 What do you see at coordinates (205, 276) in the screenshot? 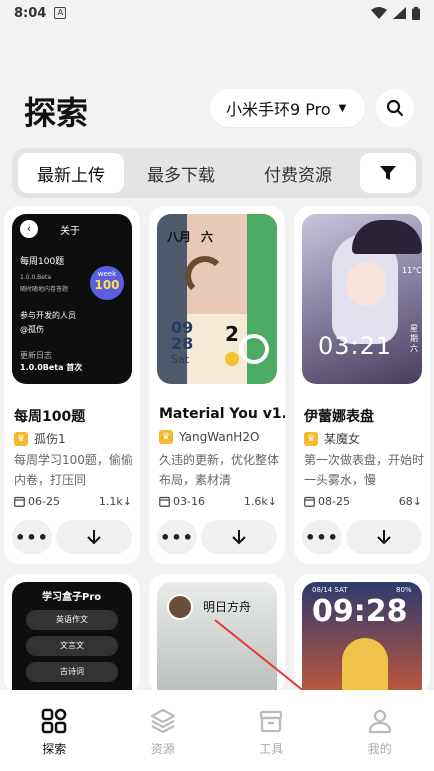
I see `clock-hand` at bounding box center [205, 276].